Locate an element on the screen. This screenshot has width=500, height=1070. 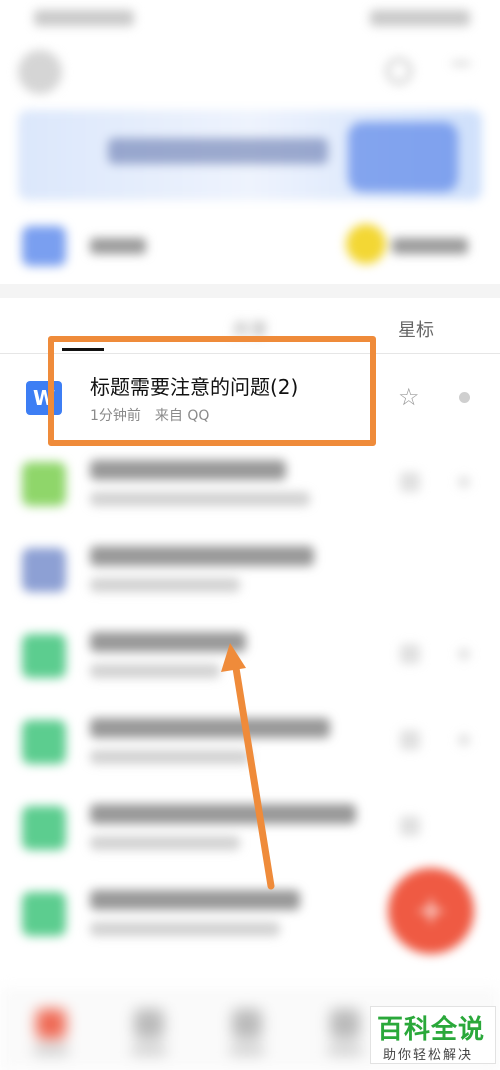
promo-banner is located at coordinates (250, 155).